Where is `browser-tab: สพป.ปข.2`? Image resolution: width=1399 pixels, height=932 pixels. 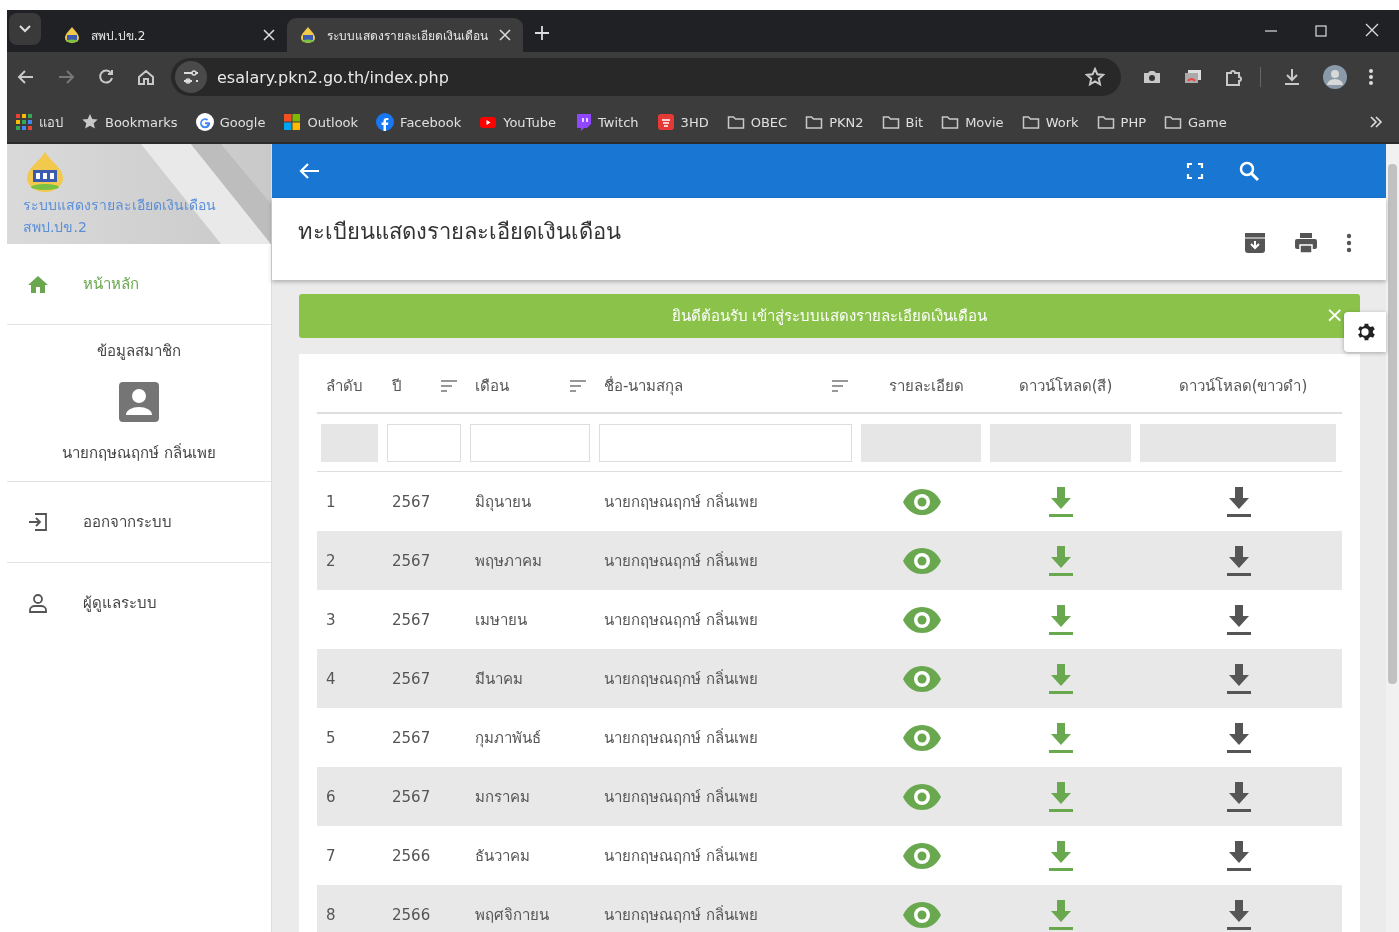
browser-tab: สพป.ปข.2 is located at coordinates (169, 35).